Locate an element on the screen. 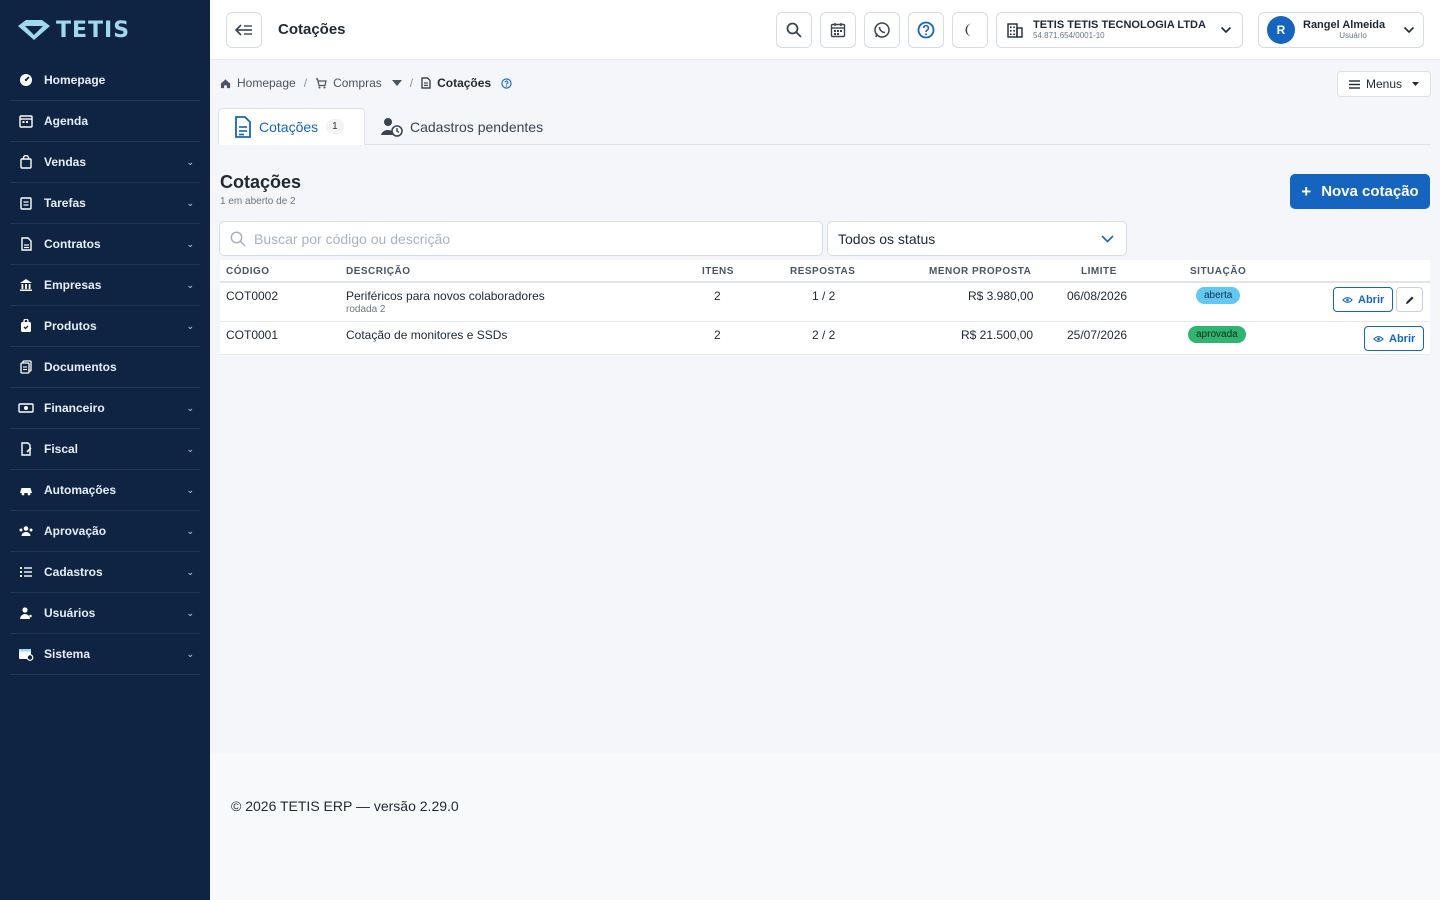 This screenshot has height=900, width=1440. sidebar-item-homepage: Homepage is located at coordinates (105, 80).